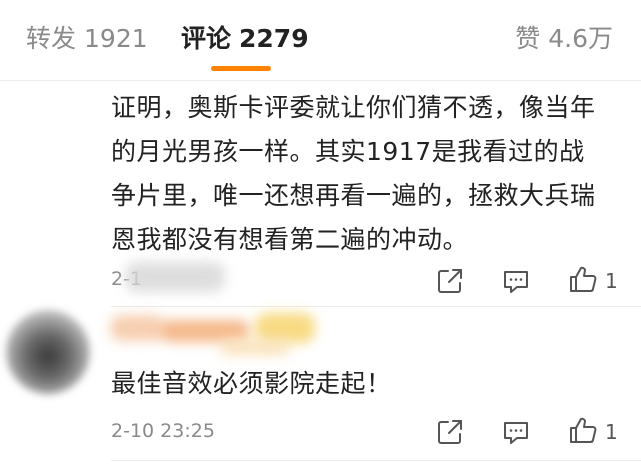 The width and height of the screenshot is (641, 464). Describe the element at coordinates (163, 431) in the screenshot. I see `comment-2-time: 2-10 23:25` at that location.